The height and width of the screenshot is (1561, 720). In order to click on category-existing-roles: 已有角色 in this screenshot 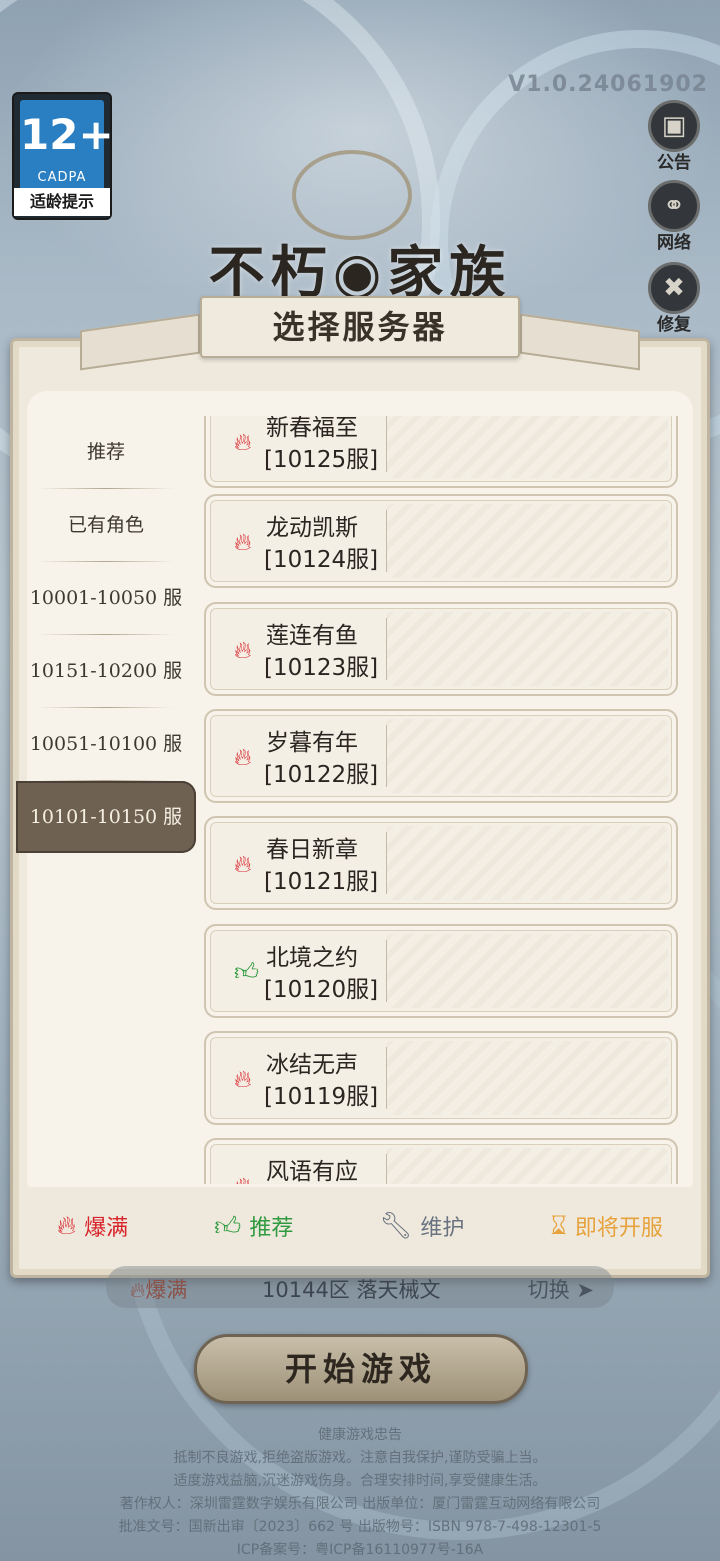, I will do `click(106, 525)`.